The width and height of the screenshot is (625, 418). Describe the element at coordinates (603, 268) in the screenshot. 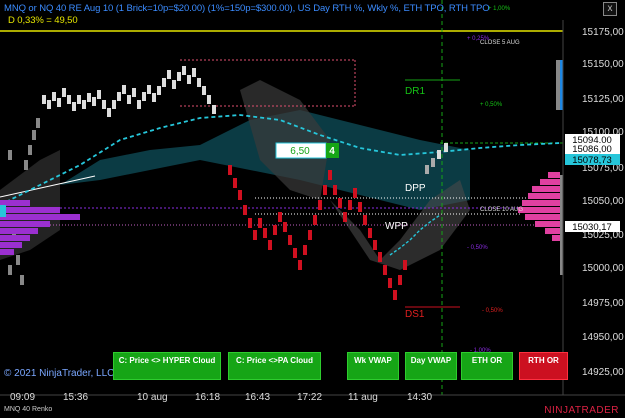

I see `price-tick: 15000,00` at that location.